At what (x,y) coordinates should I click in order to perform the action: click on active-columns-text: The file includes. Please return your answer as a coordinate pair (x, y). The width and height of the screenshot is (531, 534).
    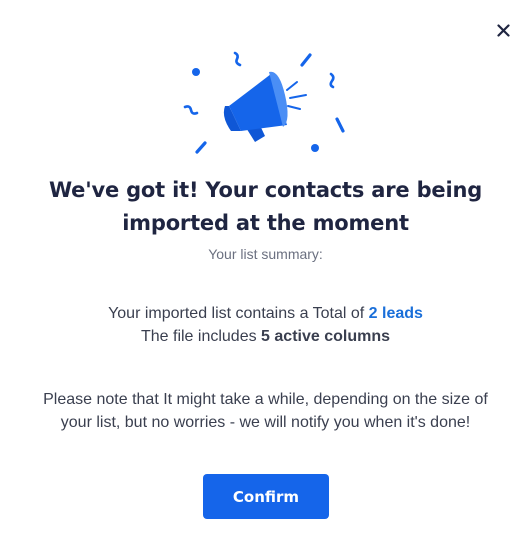
    Looking at the image, I should click on (201, 336).